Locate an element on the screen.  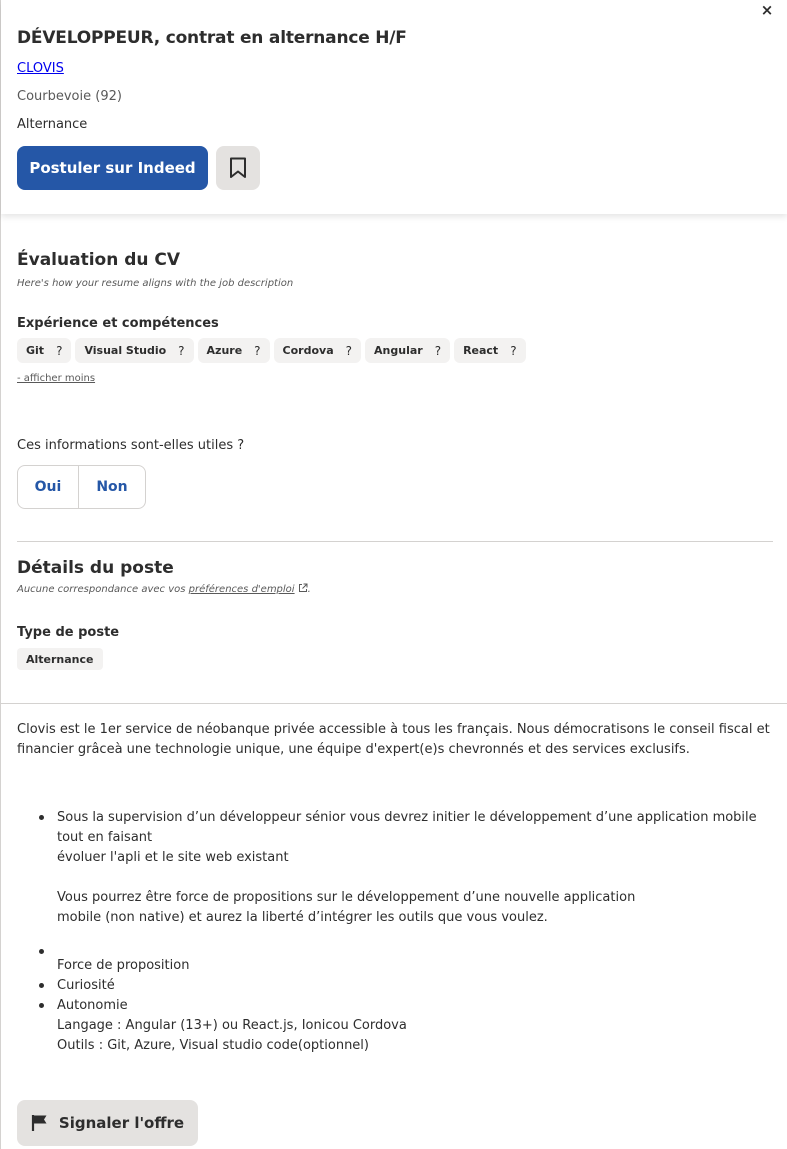
save-job-button is located at coordinates (238, 168).